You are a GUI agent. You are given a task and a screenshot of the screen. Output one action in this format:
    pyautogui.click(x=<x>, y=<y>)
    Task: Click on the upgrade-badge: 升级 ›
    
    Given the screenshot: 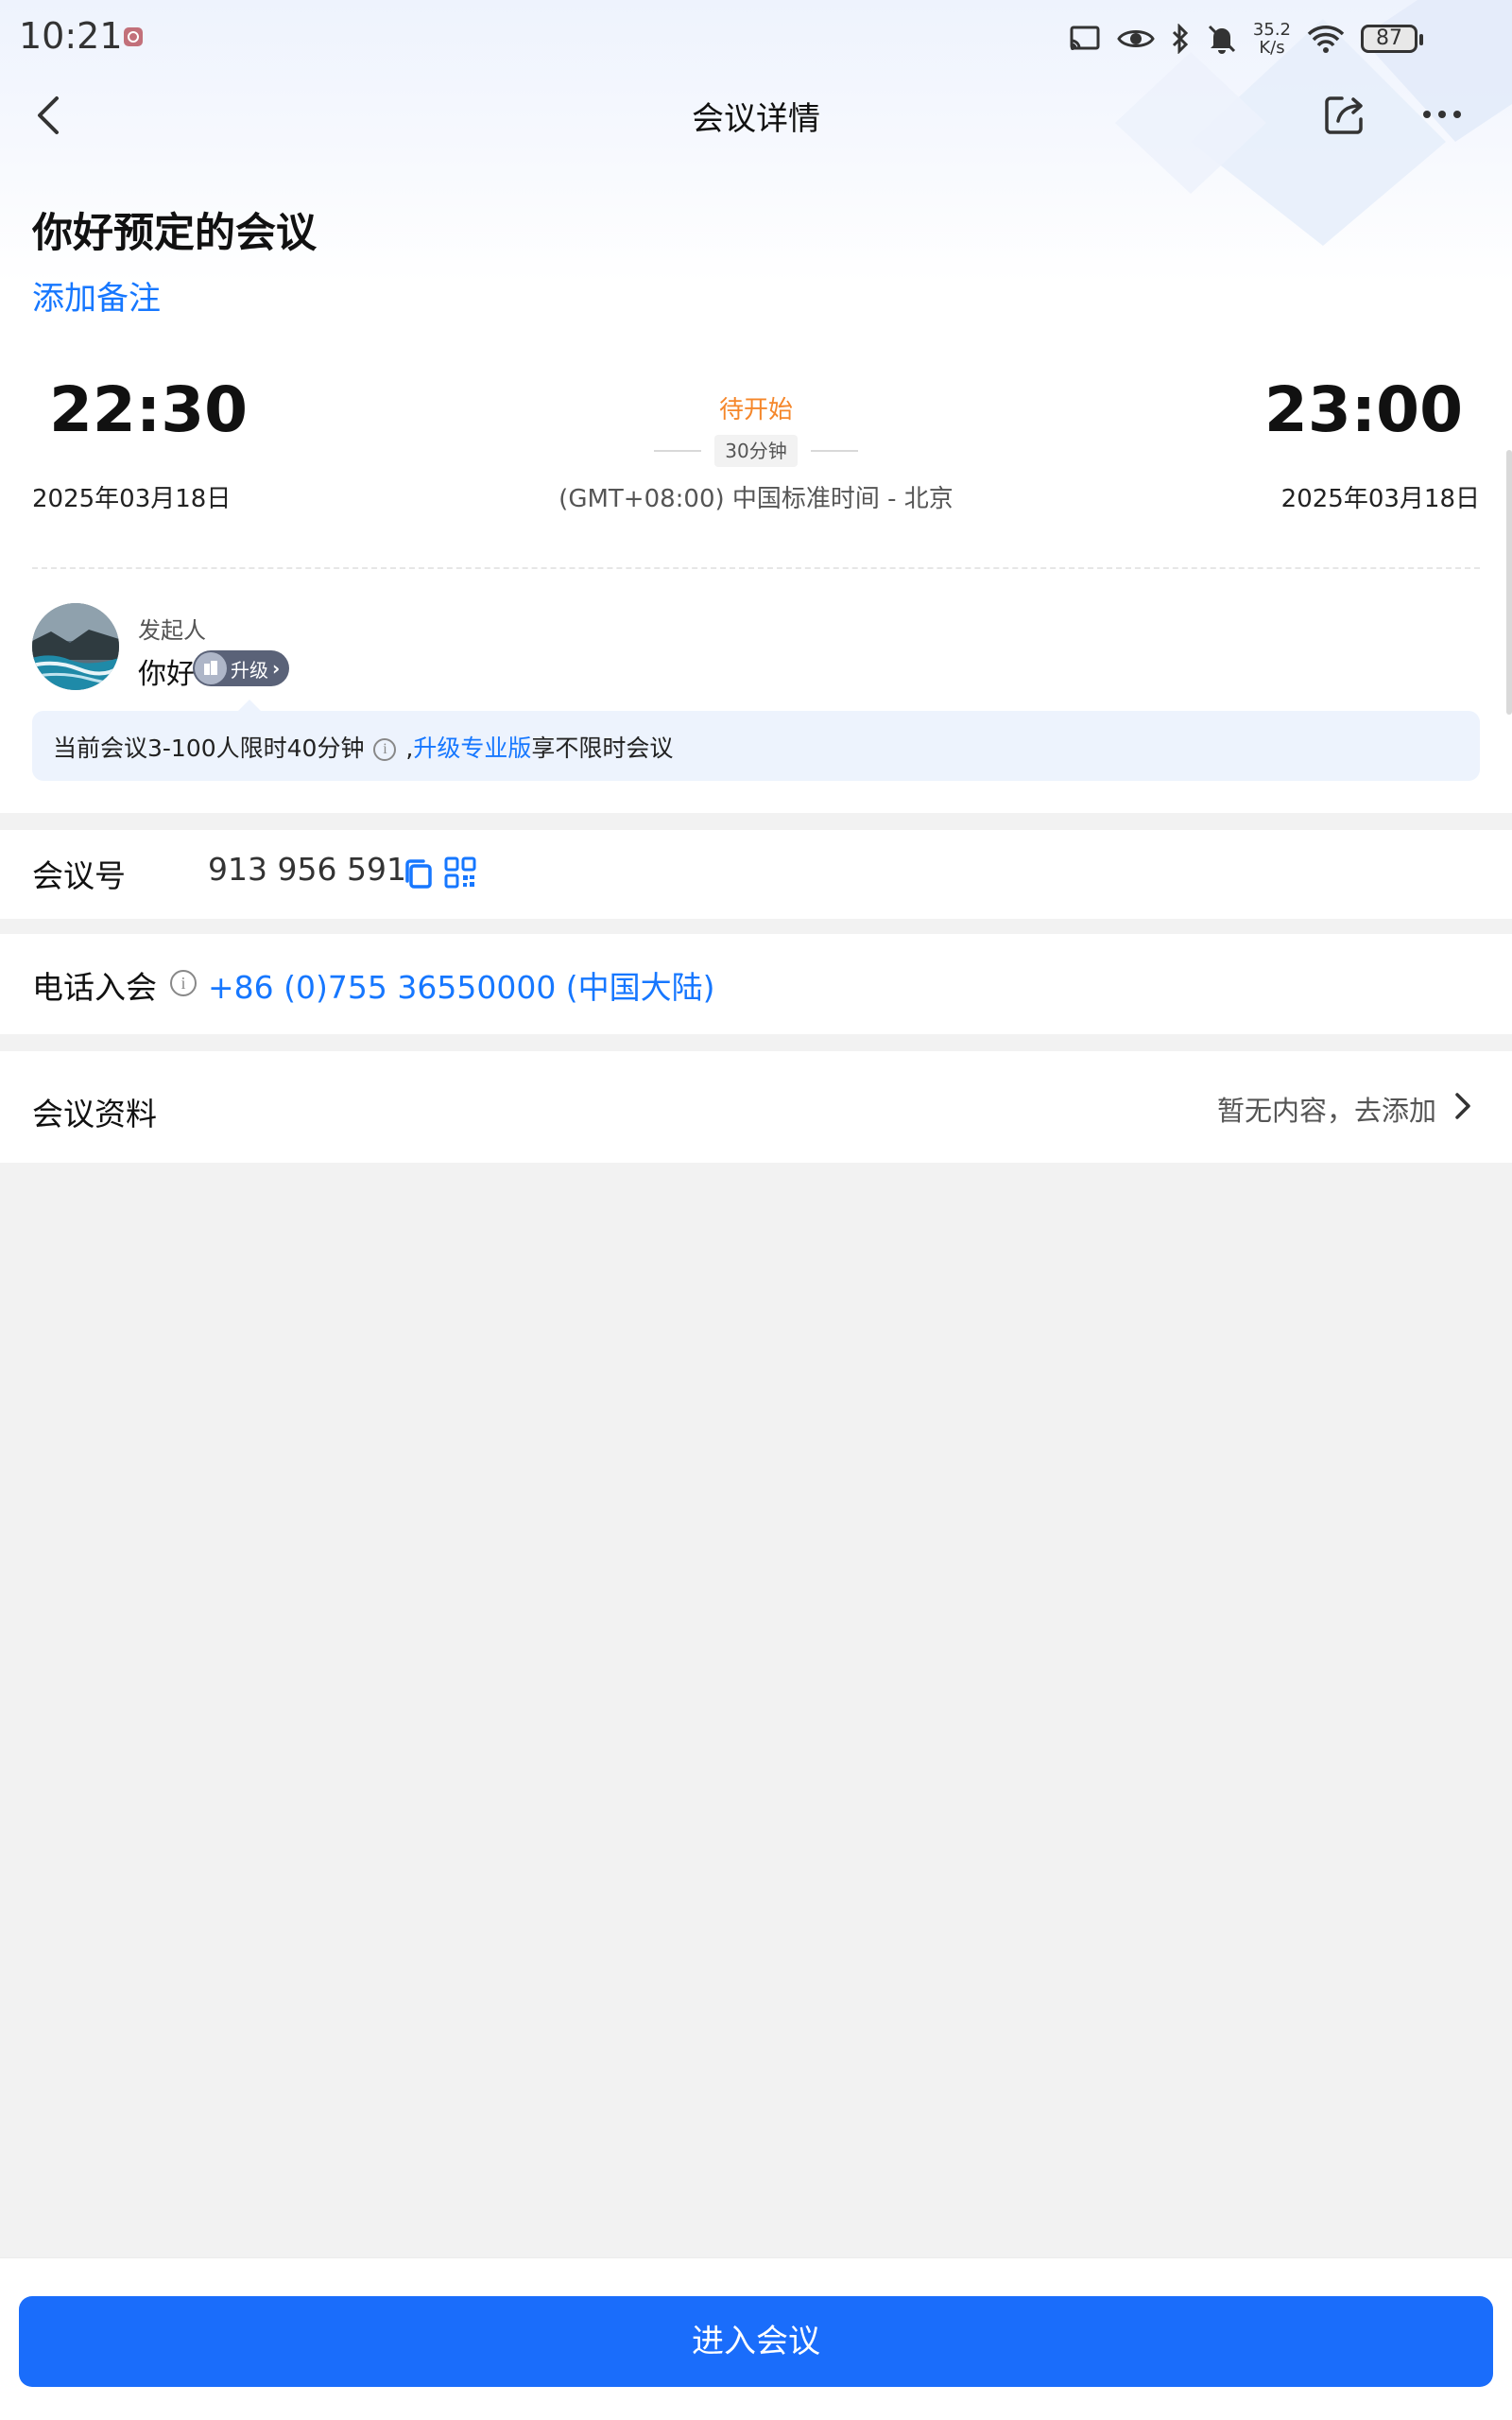 What is the action you would take?
    pyautogui.click(x=241, y=668)
    